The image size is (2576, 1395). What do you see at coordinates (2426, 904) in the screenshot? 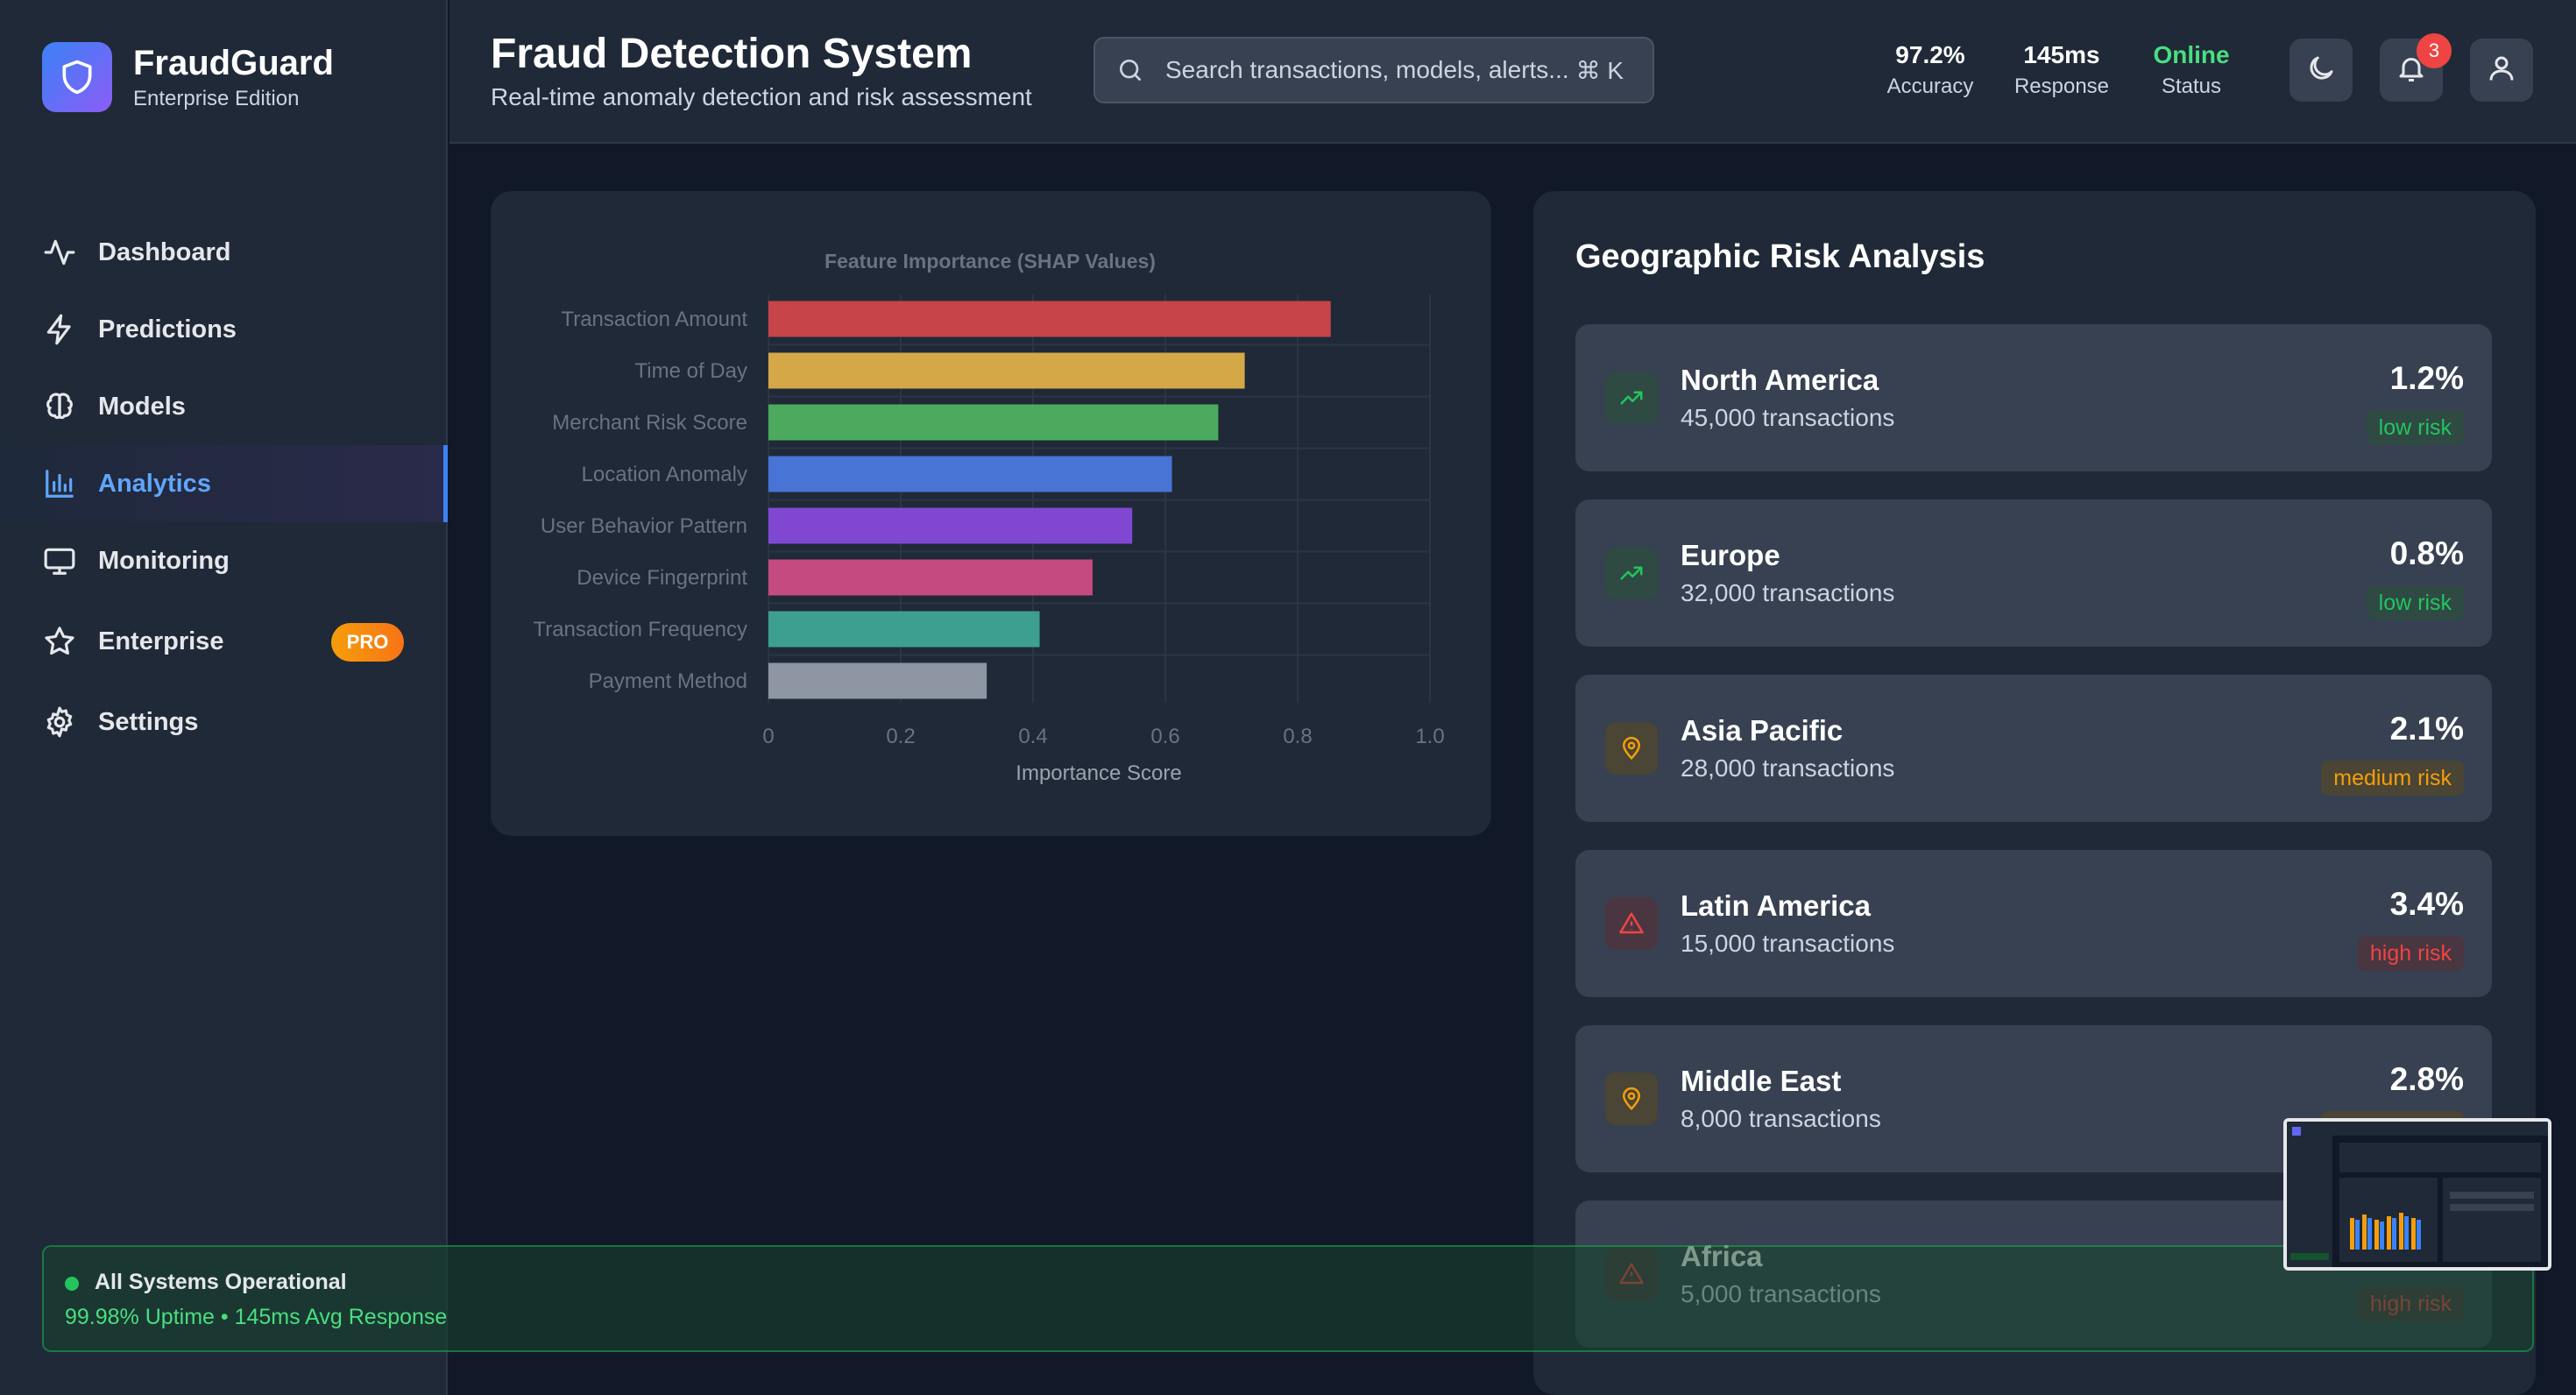
I see `region-fraud-rate: 3.4%` at bounding box center [2426, 904].